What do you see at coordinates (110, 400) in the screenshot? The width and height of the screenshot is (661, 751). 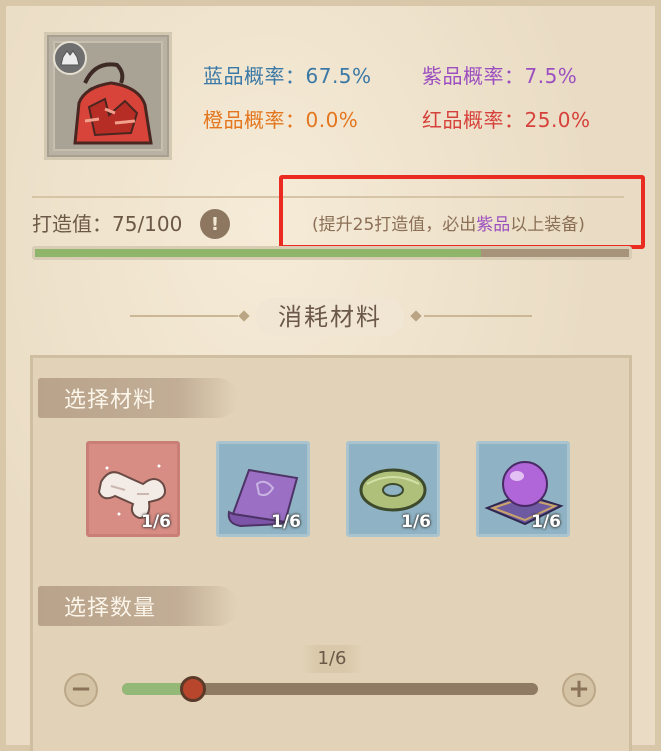 I see `select-material-label: 选择材料` at bounding box center [110, 400].